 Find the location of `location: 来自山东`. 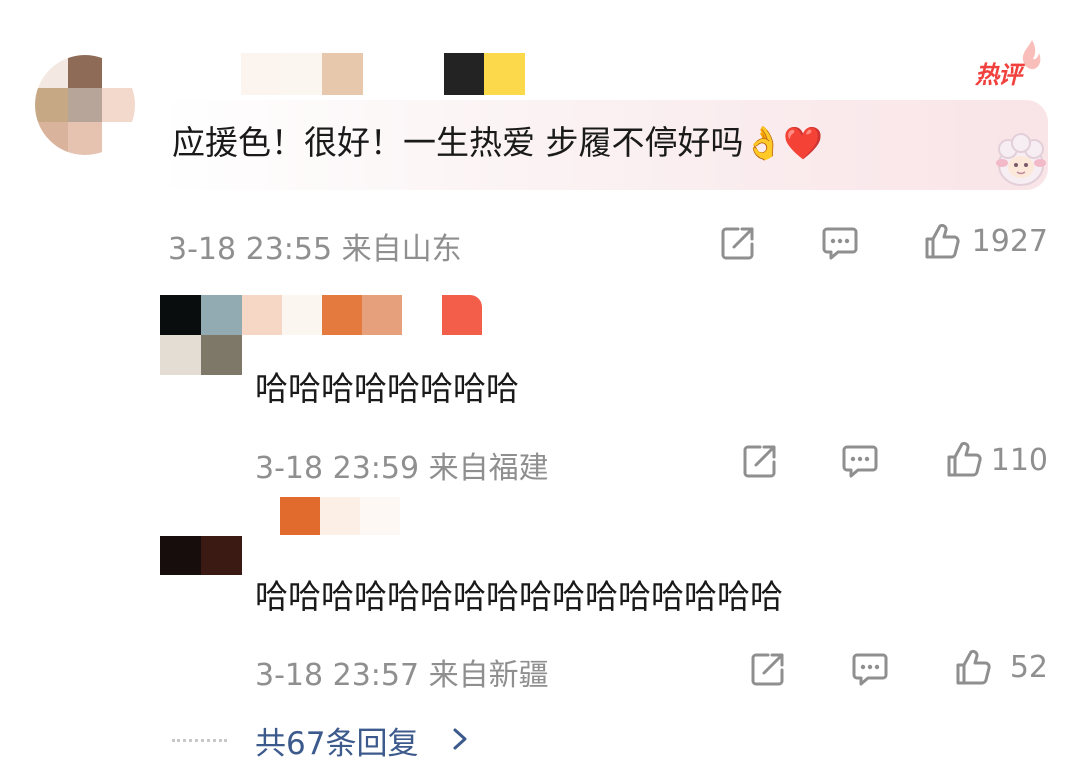

location: 来自山东 is located at coordinates (401, 249).